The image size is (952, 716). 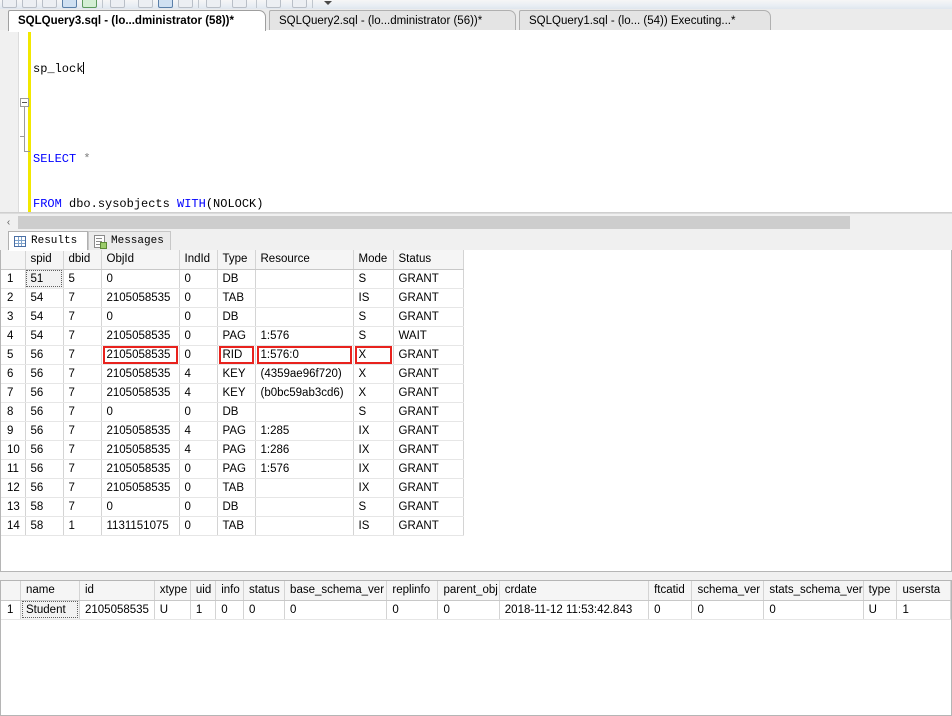 What do you see at coordinates (69, 4) in the screenshot?
I see `display-estimated-plan-icon` at bounding box center [69, 4].